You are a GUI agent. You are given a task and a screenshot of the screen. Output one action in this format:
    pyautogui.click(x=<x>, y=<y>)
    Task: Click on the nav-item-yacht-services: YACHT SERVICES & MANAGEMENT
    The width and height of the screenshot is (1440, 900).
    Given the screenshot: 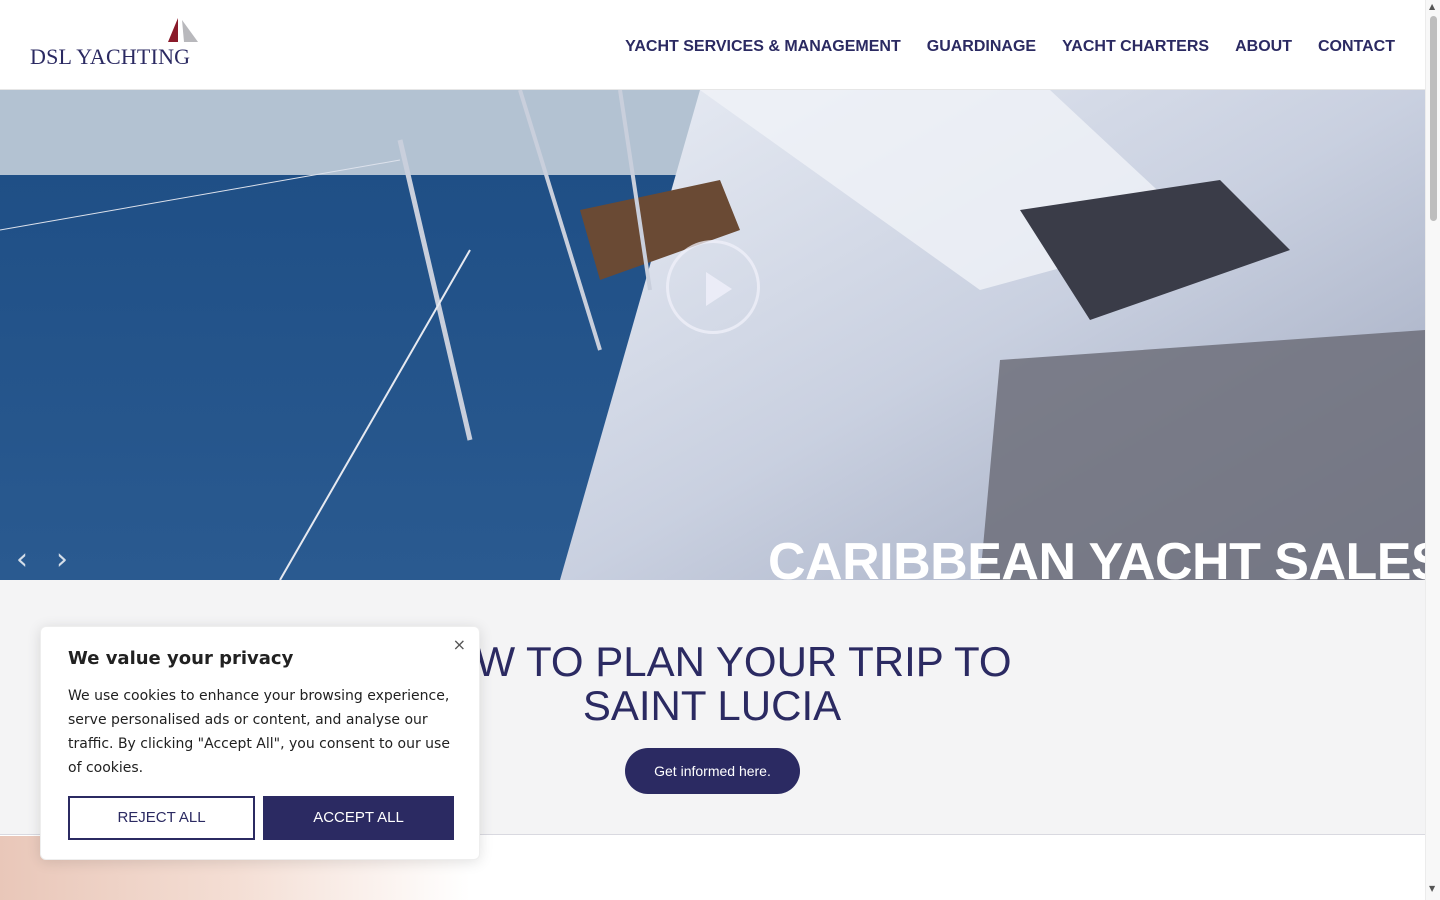 What is the action you would take?
    pyautogui.click(x=763, y=47)
    